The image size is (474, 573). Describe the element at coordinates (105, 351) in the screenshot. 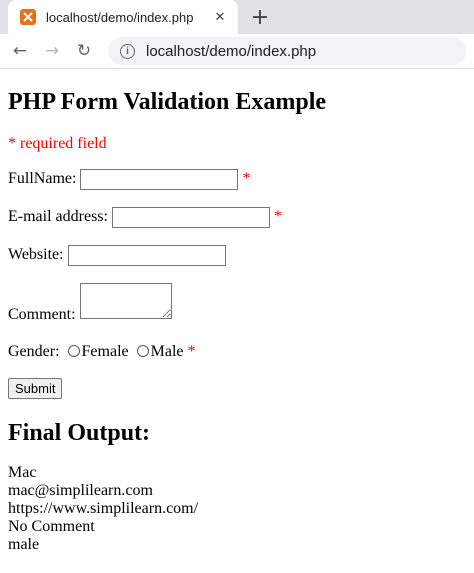

I see `female-label: Female` at that location.